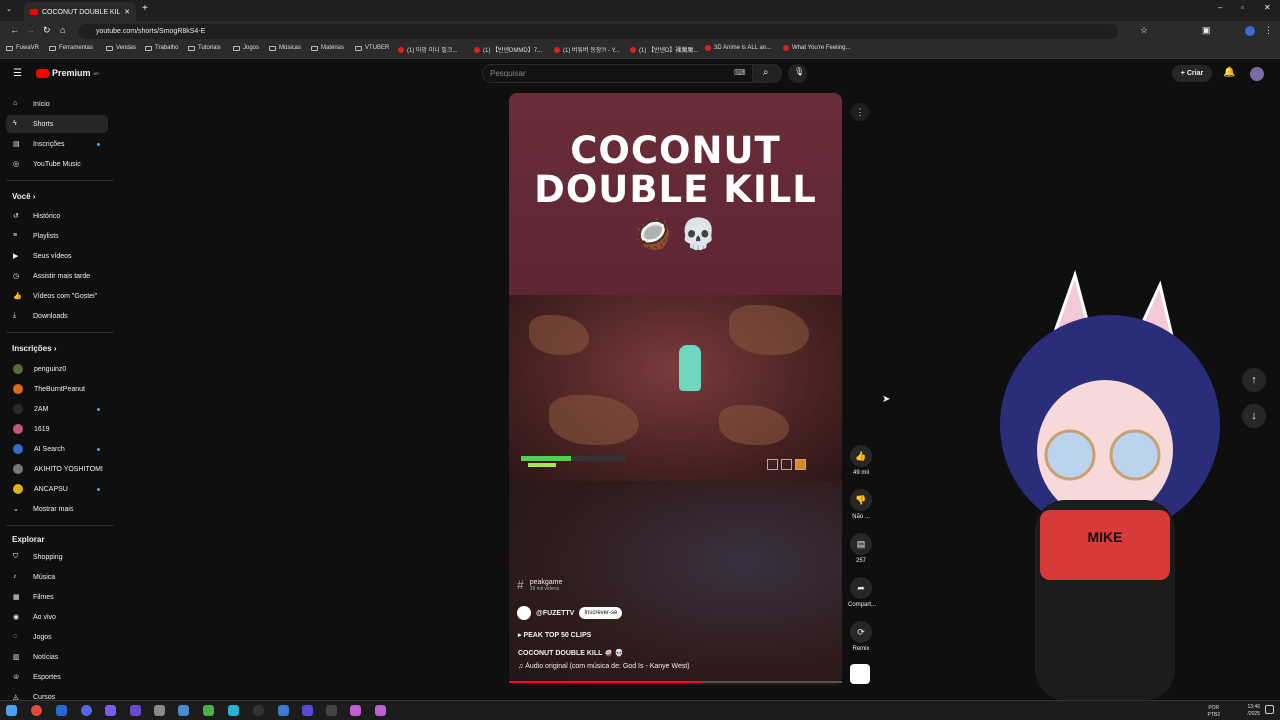 This screenshot has height=720, width=1280. I want to click on tab-close-icon: ✕, so click(127, 12).